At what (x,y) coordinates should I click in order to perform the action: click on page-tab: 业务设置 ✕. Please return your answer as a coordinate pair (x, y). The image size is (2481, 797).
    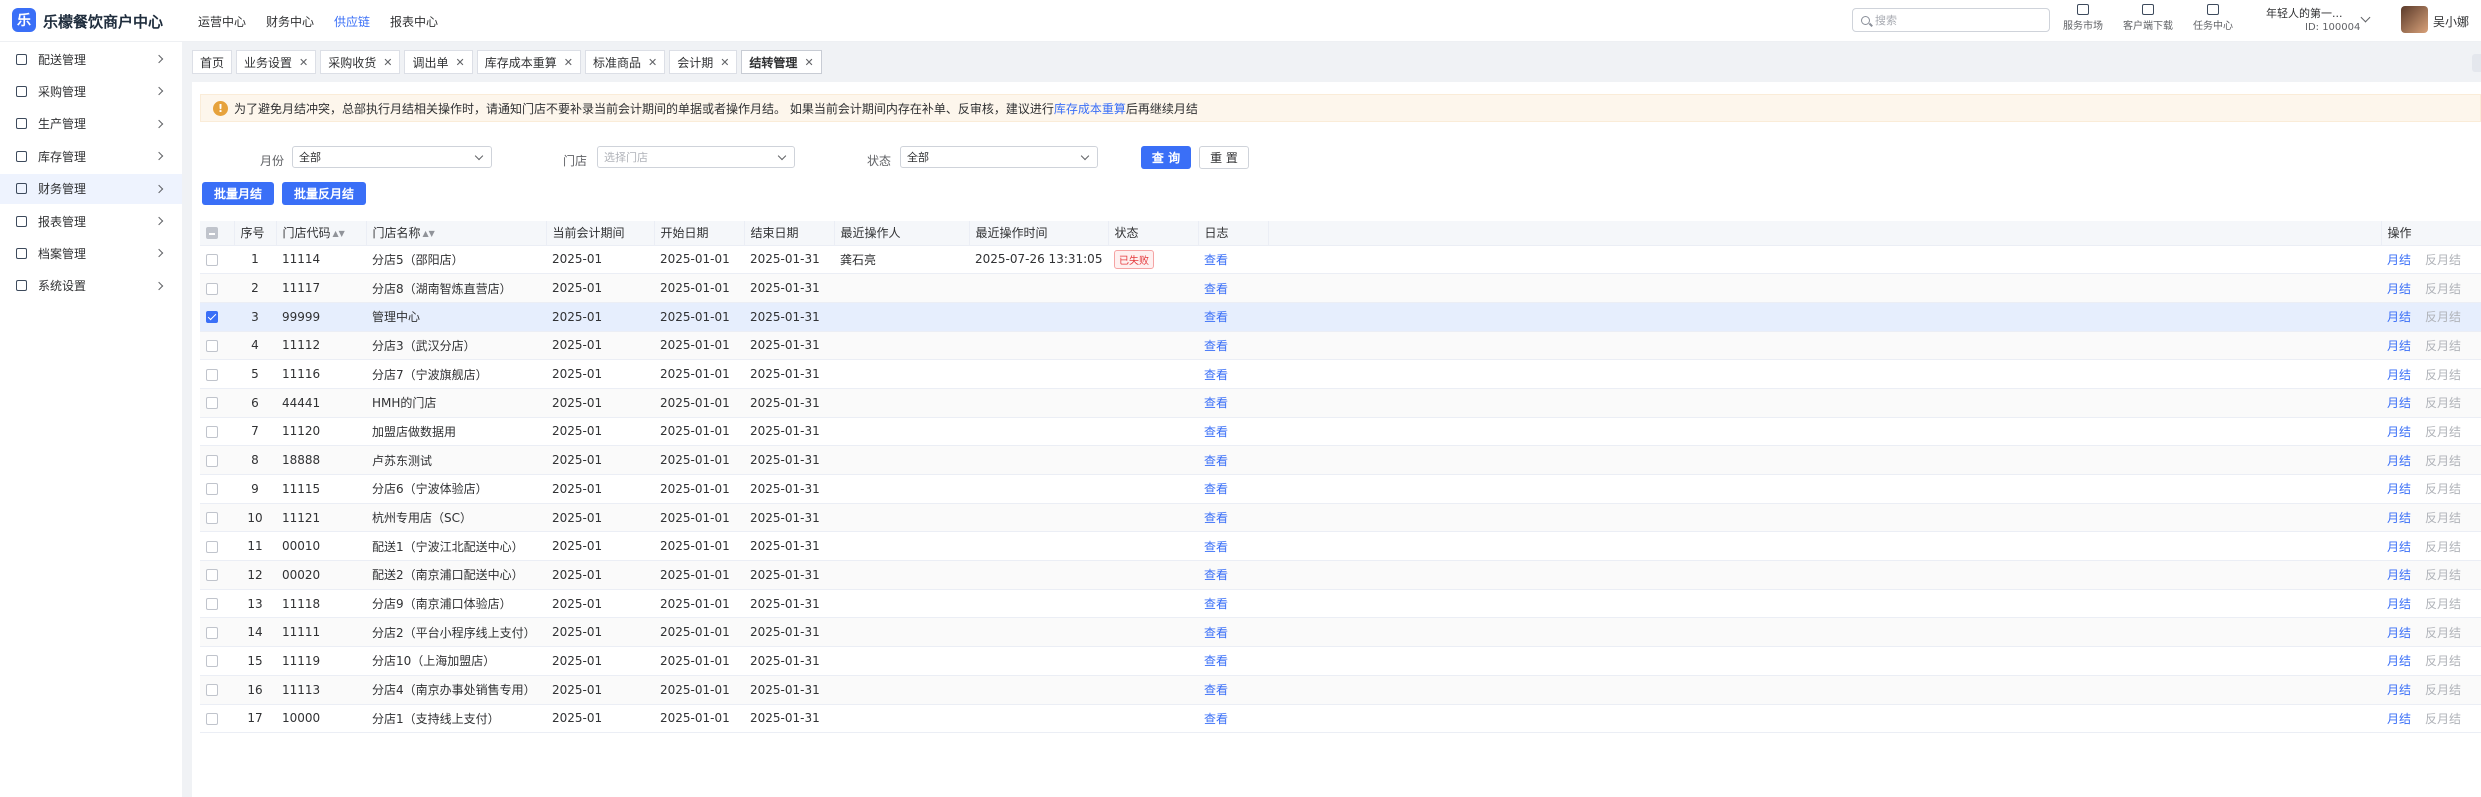
    Looking at the image, I should click on (276, 62).